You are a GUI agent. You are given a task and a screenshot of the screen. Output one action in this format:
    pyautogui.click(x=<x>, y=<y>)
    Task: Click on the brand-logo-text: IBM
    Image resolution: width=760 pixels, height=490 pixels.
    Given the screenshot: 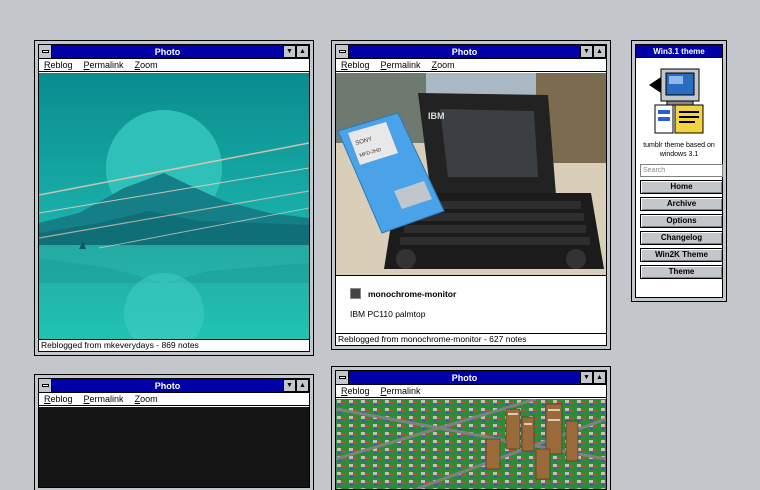 What is the action you would take?
    pyautogui.click(x=436, y=116)
    